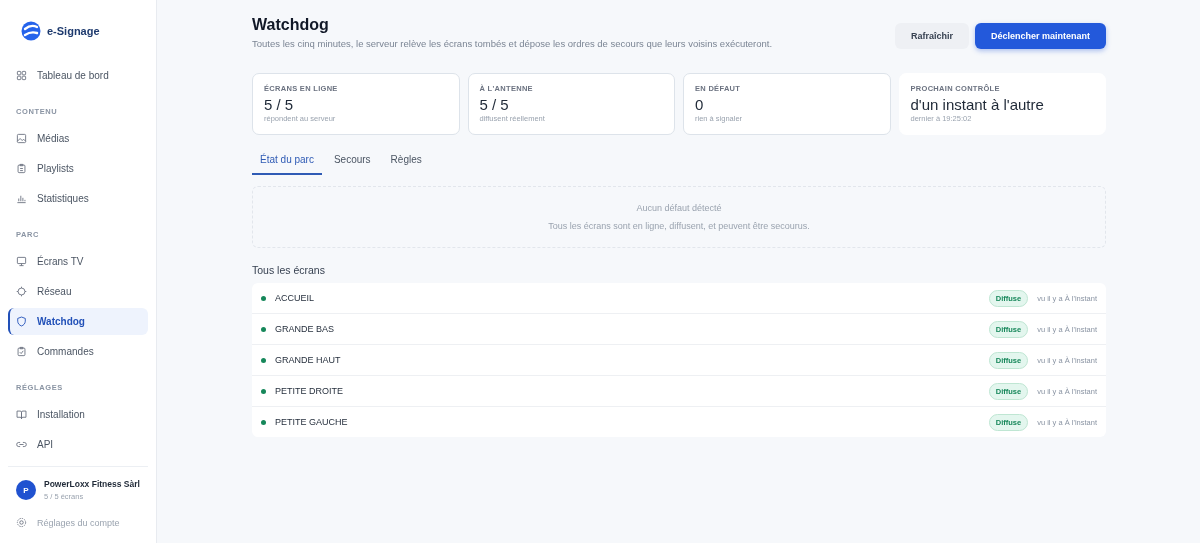 Image resolution: width=1200 pixels, height=543 pixels. What do you see at coordinates (679, 208) in the screenshot?
I see `empty-state-title: Aucun défaut détecté` at bounding box center [679, 208].